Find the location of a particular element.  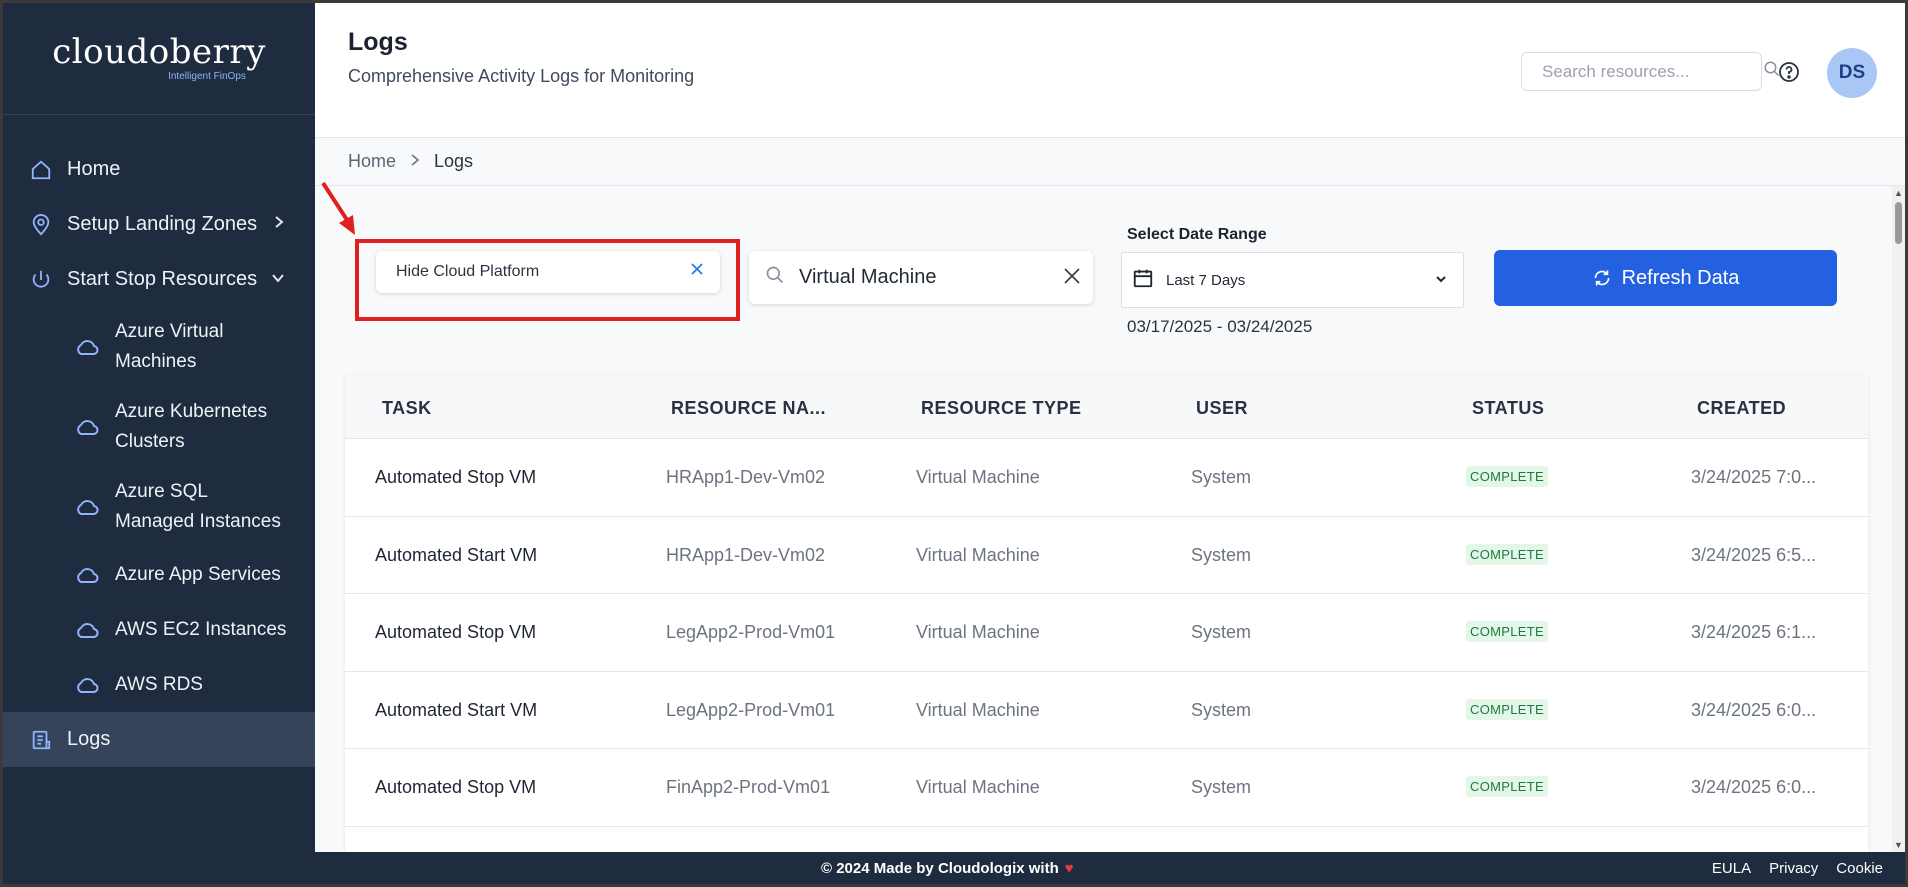

brand-name: cloudoberry is located at coordinates (159, 52).